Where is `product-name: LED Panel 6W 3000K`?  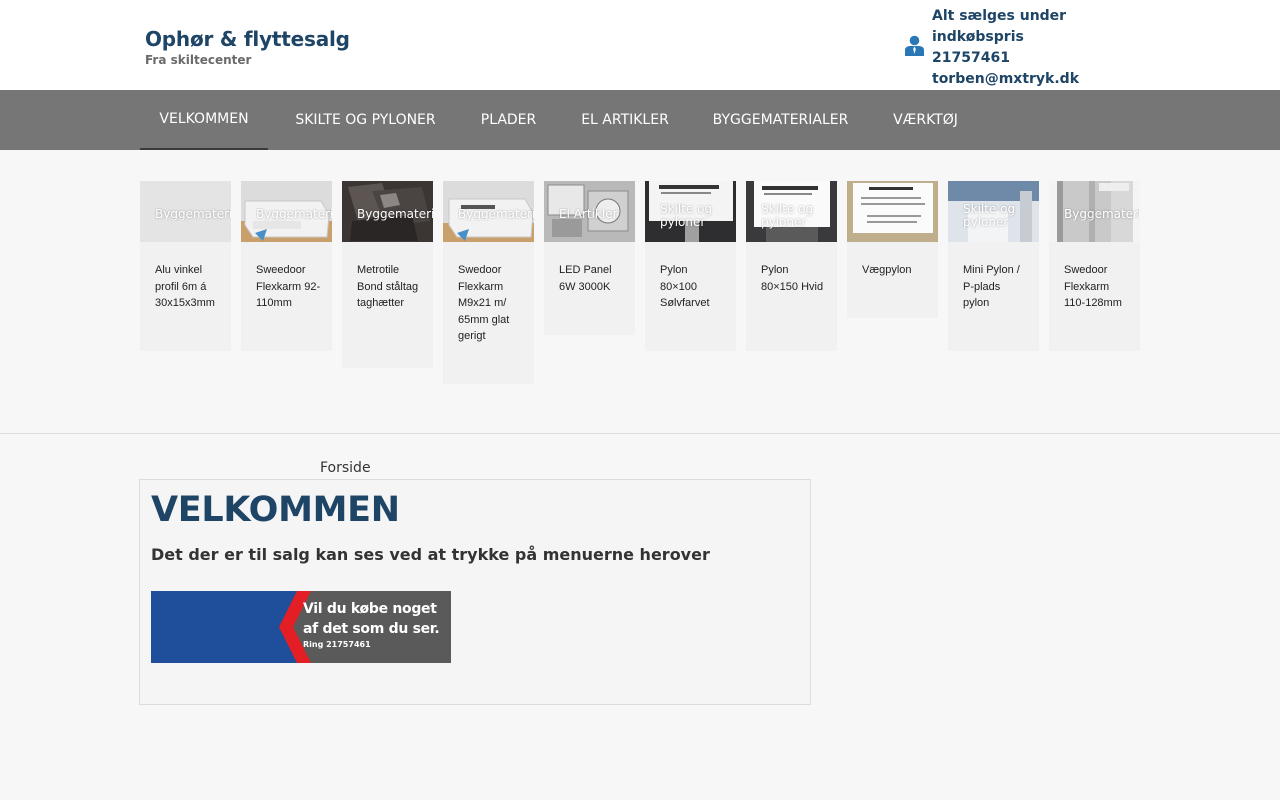 product-name: LED Panel 6W 3000K is located at coordinates (589, 268).